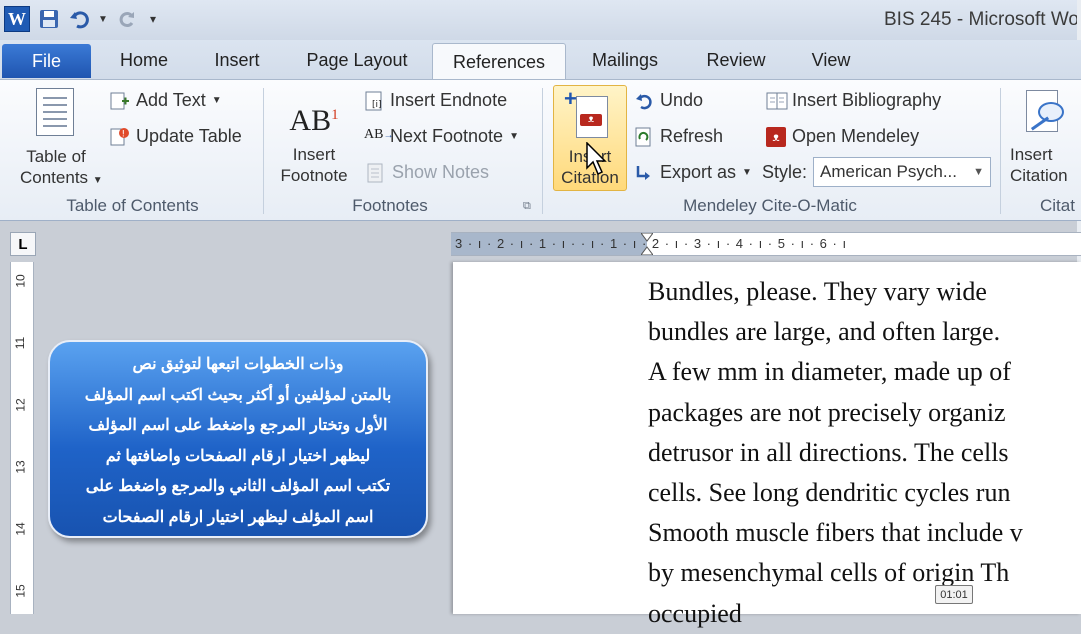 The width and height of the screenshot is (1081, 634). What do you see at coordinates (867, 100) in the screenshot?
I see `insert-bibliography-label: Insert Bibliography` at bounding box center [867, 100].